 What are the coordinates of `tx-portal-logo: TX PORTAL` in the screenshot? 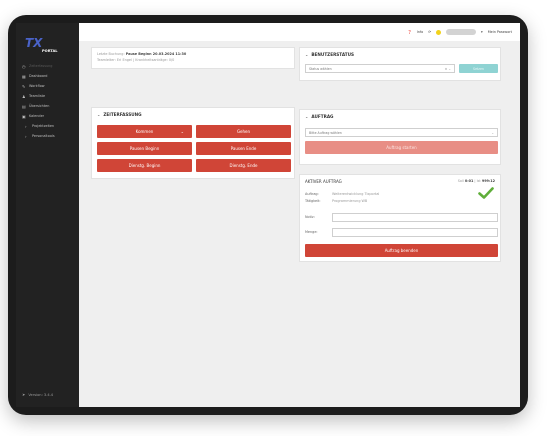 It's located at (48, 45).